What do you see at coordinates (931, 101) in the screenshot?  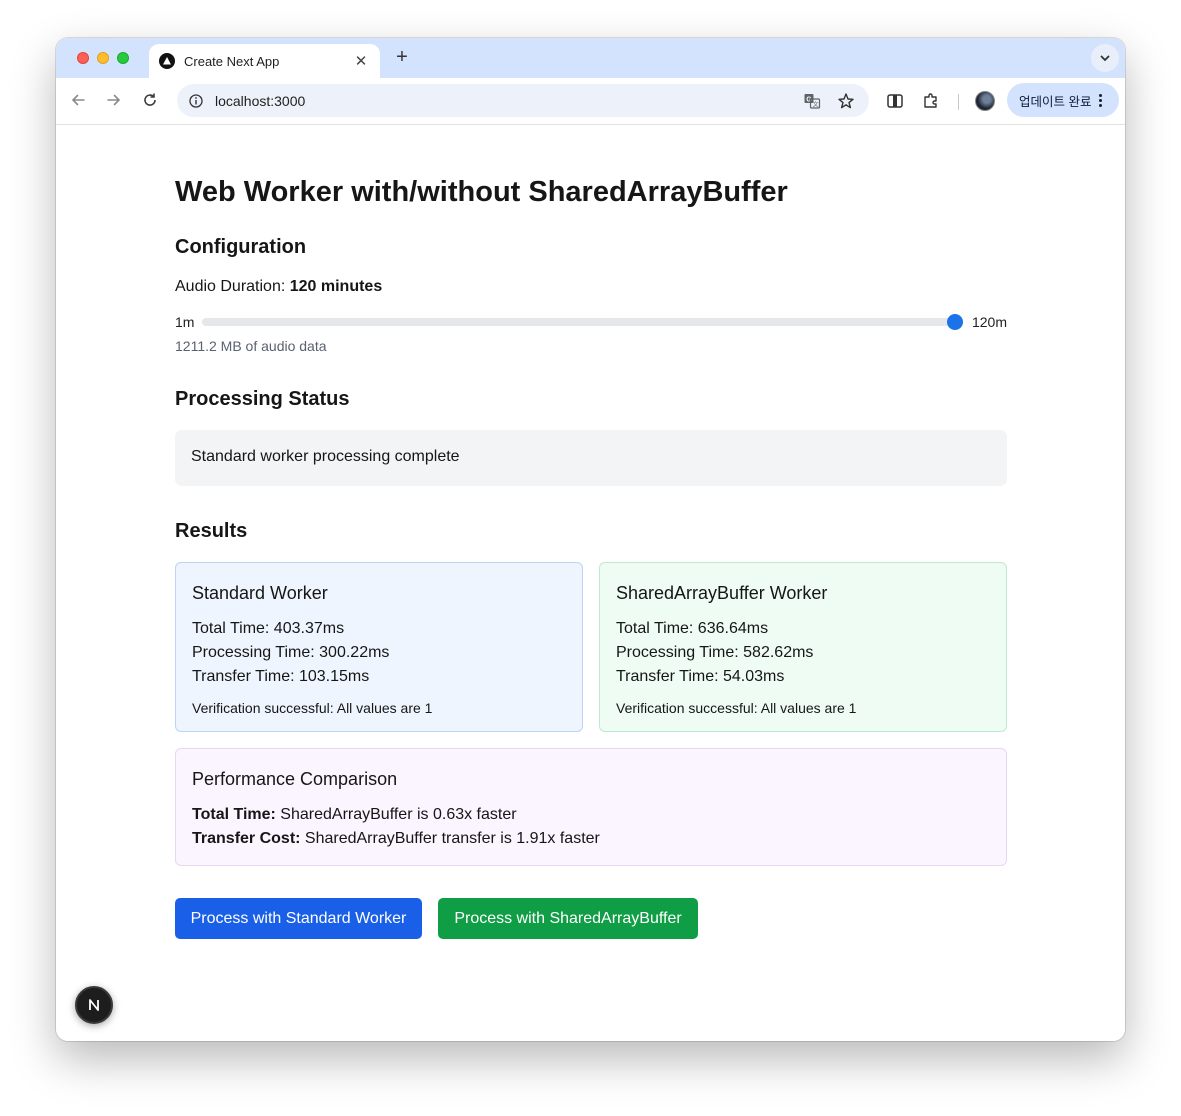 I see `extensions-puzzle-icon` at bounding box center [931, 101].